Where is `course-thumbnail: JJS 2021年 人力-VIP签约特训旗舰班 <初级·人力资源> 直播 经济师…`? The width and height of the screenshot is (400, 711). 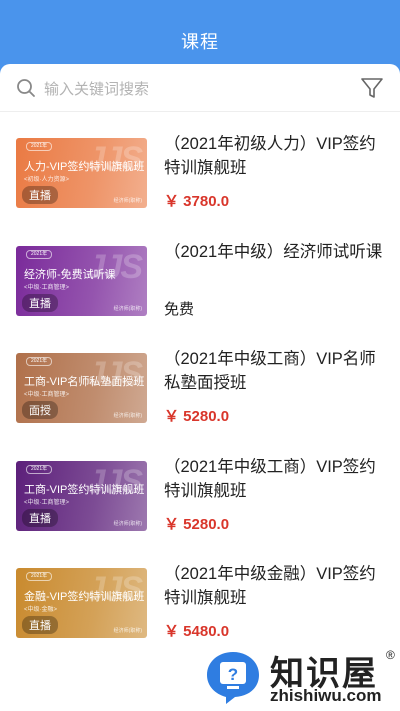 course-thumbnail: JJS 2021年 人力-VIP签约特训旗舰班 <初级·人力资源> 直播 经济师… is located at coordinates (81, 173).